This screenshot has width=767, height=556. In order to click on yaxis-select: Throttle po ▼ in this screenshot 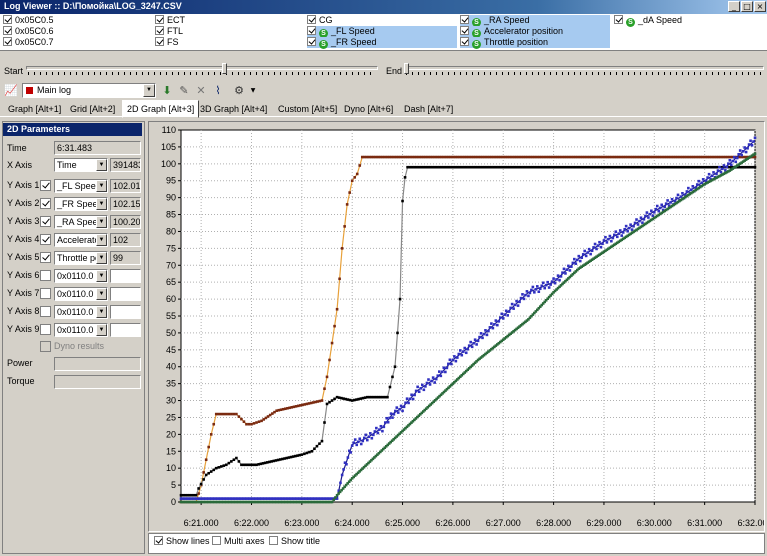, I will do `click(81, 258)`.